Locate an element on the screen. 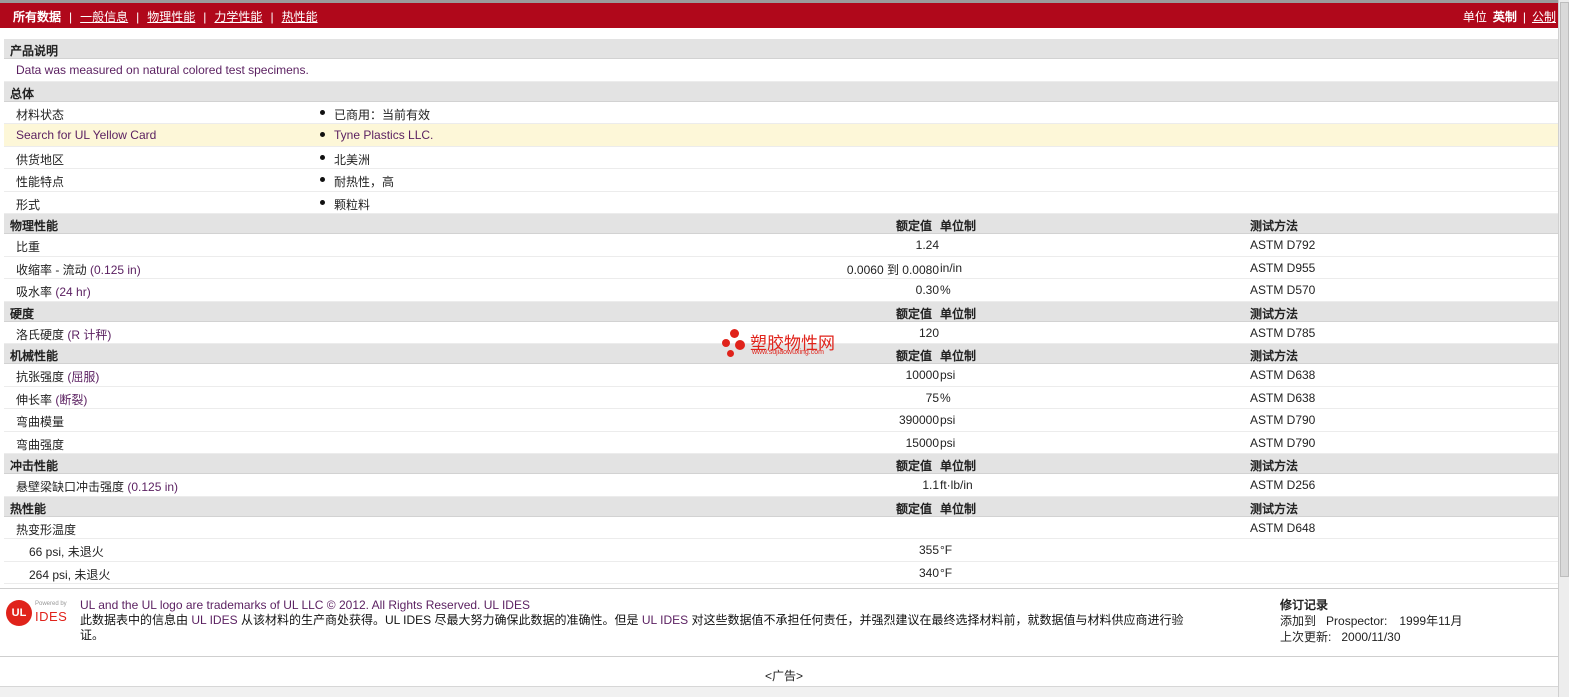 The image size is (1589, 697). ad-label: <广告> is located at coordinates (784, 676).